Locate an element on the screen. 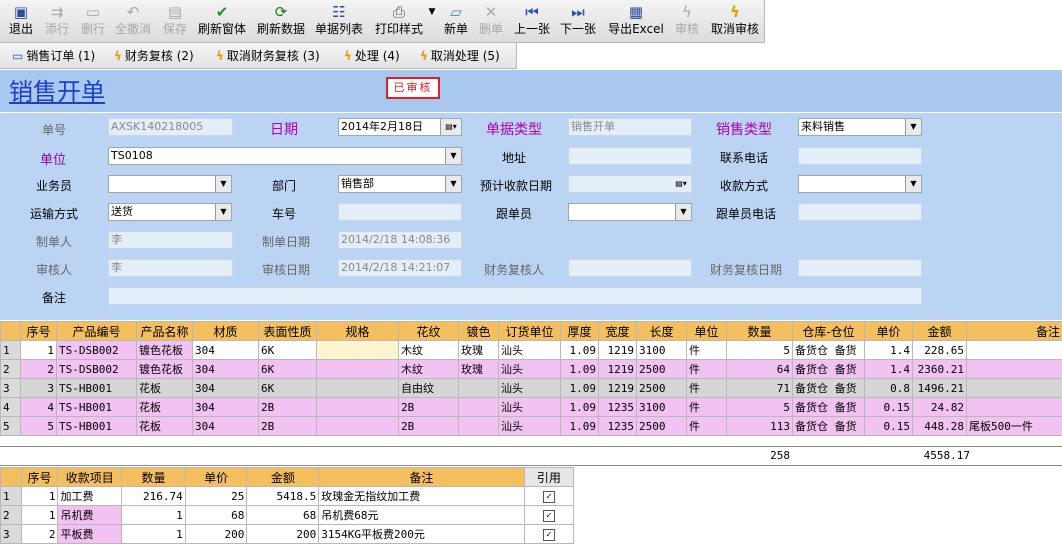 Image resolution: width=1062 pixels, height=548 pixels. table-cell: 448.28 is located at coordinates (939, 426).